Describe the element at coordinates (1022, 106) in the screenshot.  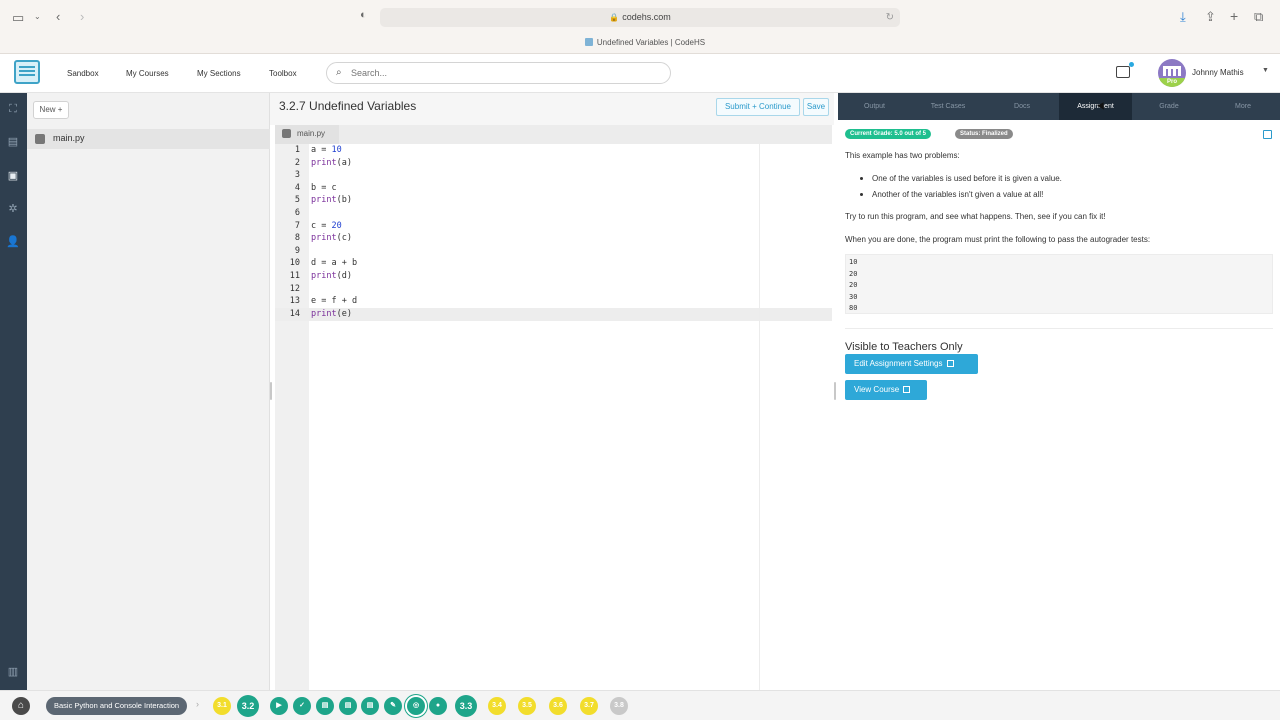
I see `tab-docs: Docs` at that location.